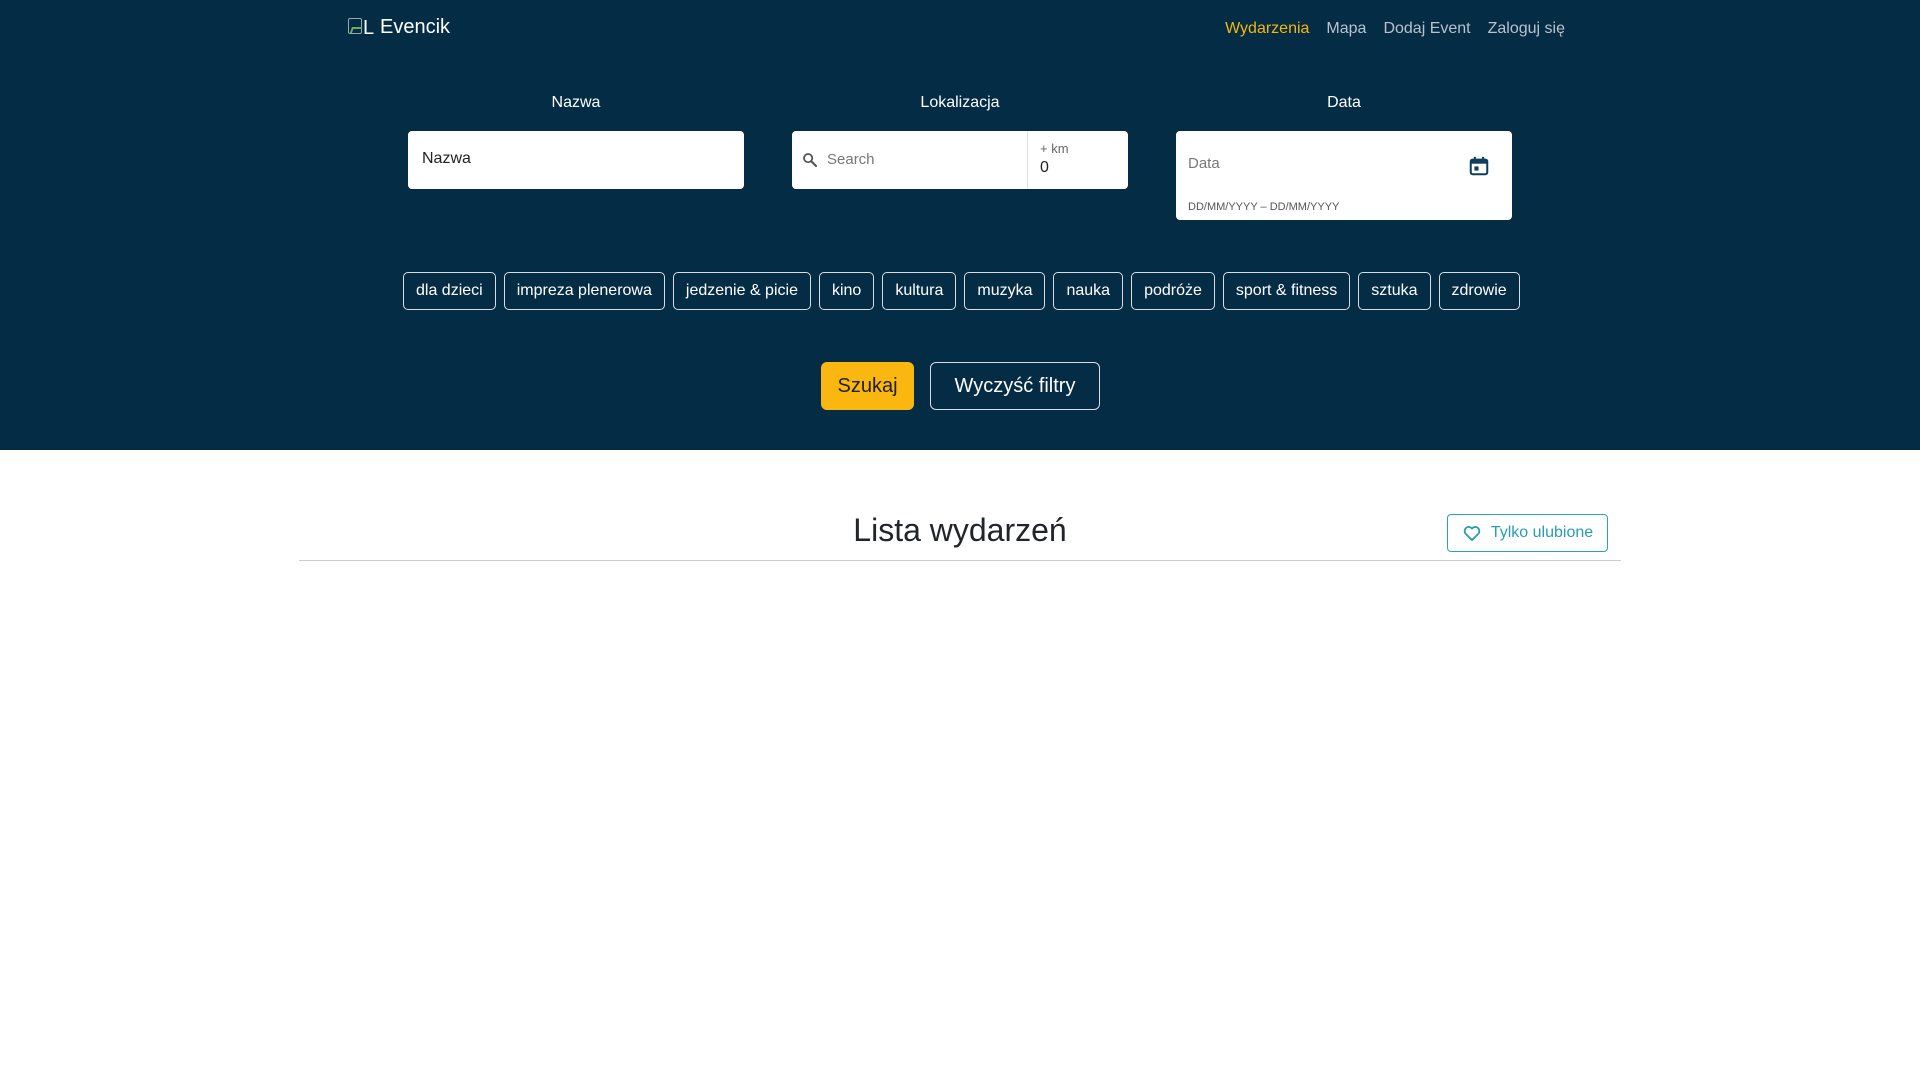 The height and width of the screenshot is (1080, 1920). What do you see at coordinates (867, 386) in the screenshot?
I see `search-button: Szukaj` at bounding box center [867, 386].